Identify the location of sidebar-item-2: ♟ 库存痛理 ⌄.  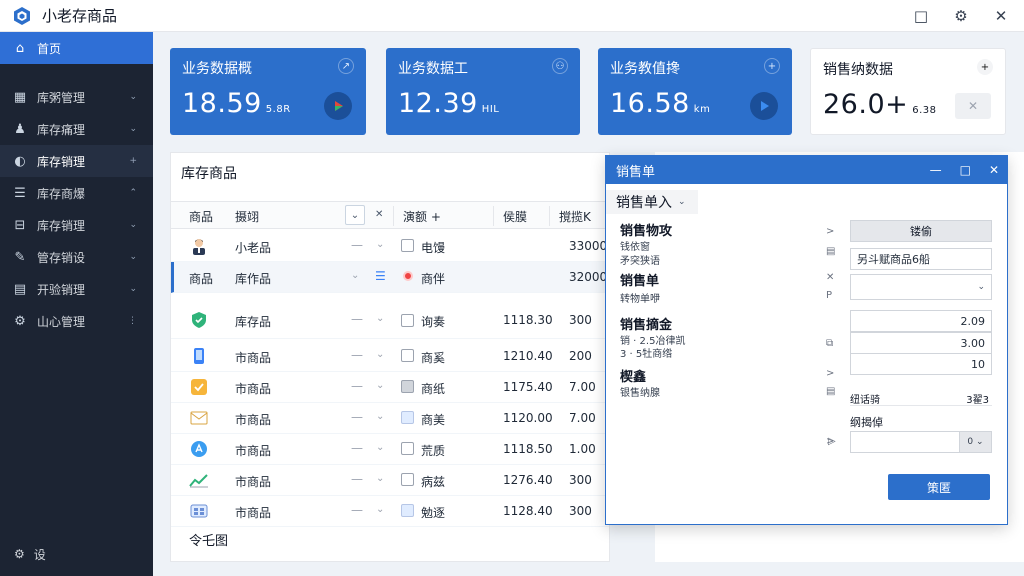
(76, 129).